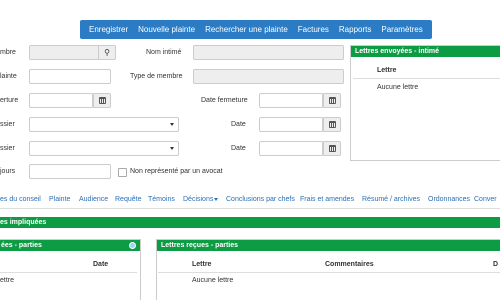 This screenshot has height=300, width=500. Describe the element at coordinates (7, 148) in the screenshot. I see `label-dossier-2: ssier` at that location.